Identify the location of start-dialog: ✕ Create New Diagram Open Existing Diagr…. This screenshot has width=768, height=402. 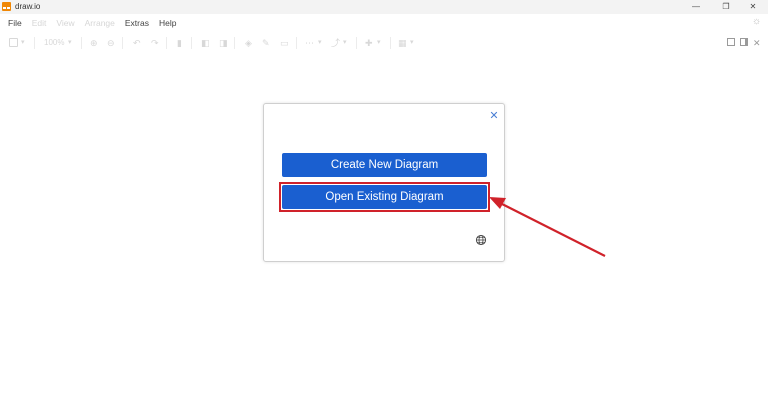
(384, 182).